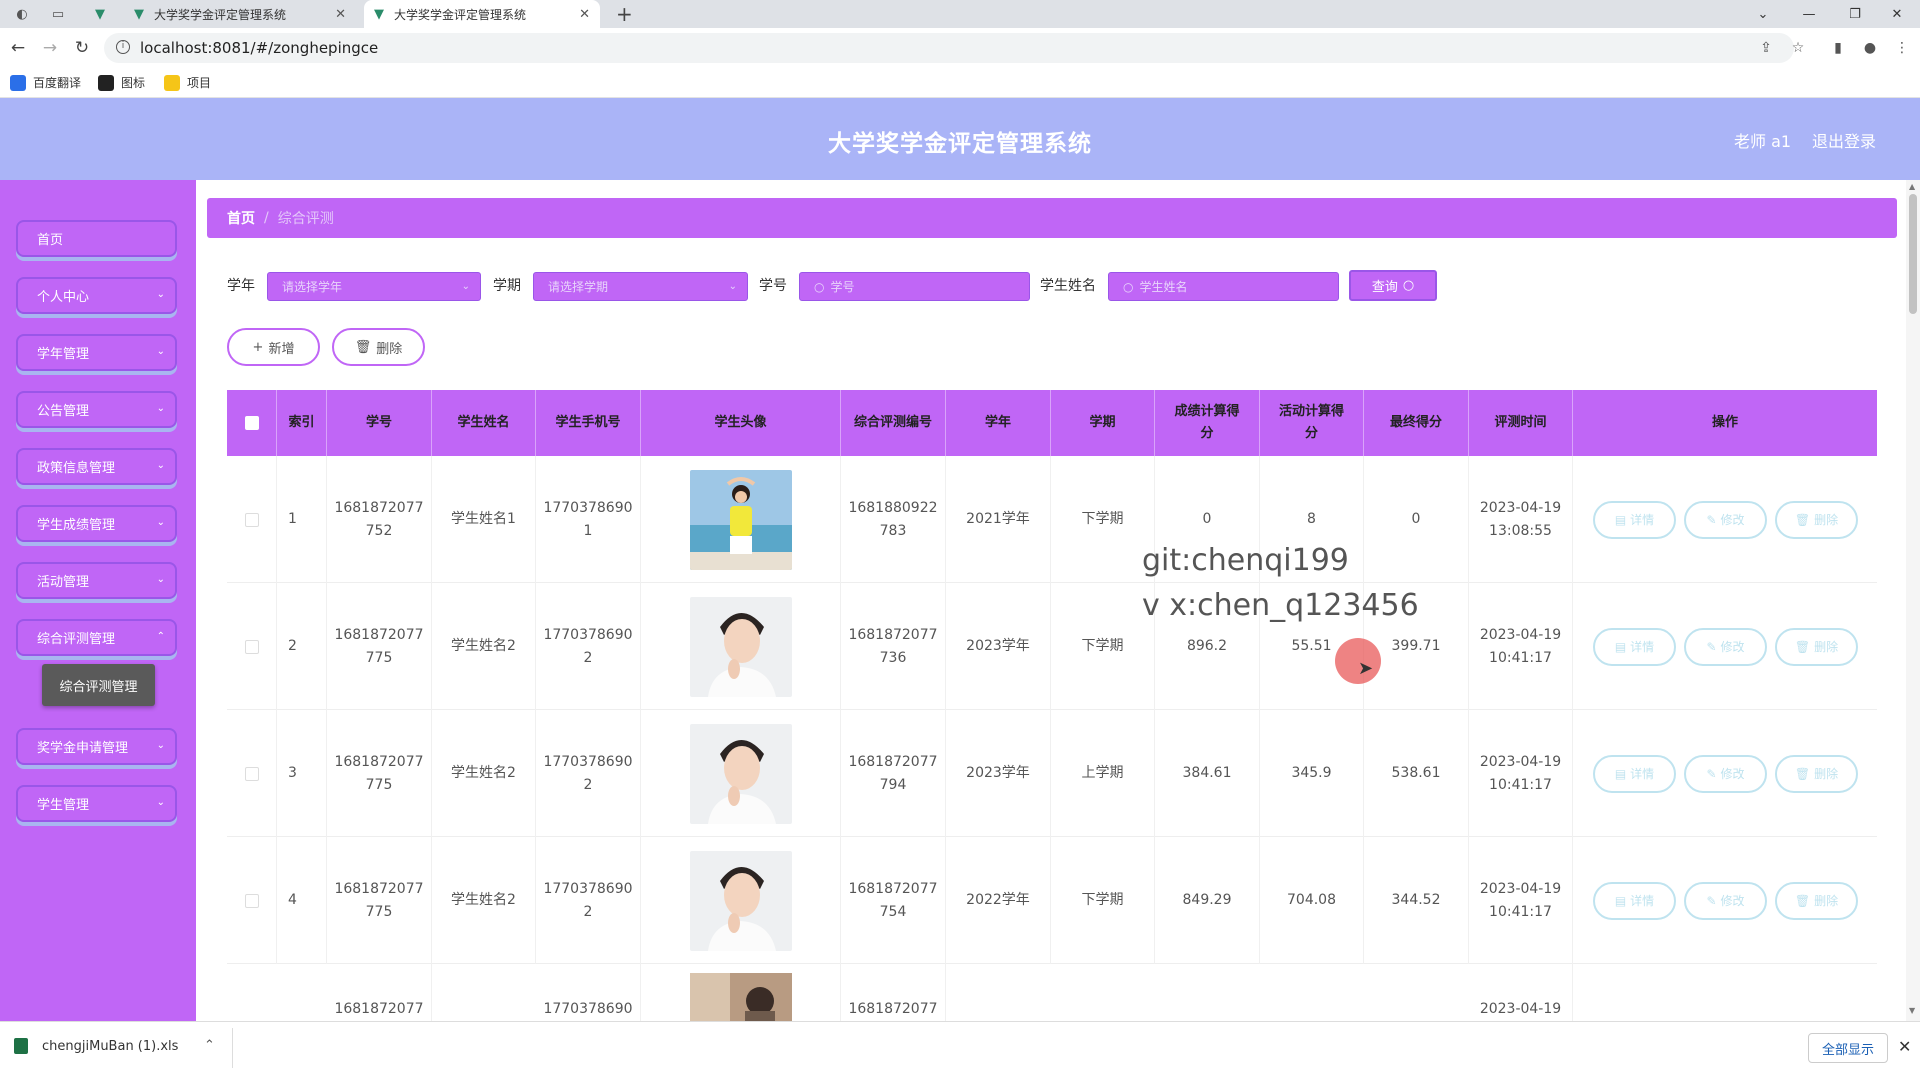 Image resolution: width=1920 pixels, height=1072 pixels. Describe the element at coordinates (100, 14) in the screenshot. I see `vue-tab-icon: ▼` at that location.